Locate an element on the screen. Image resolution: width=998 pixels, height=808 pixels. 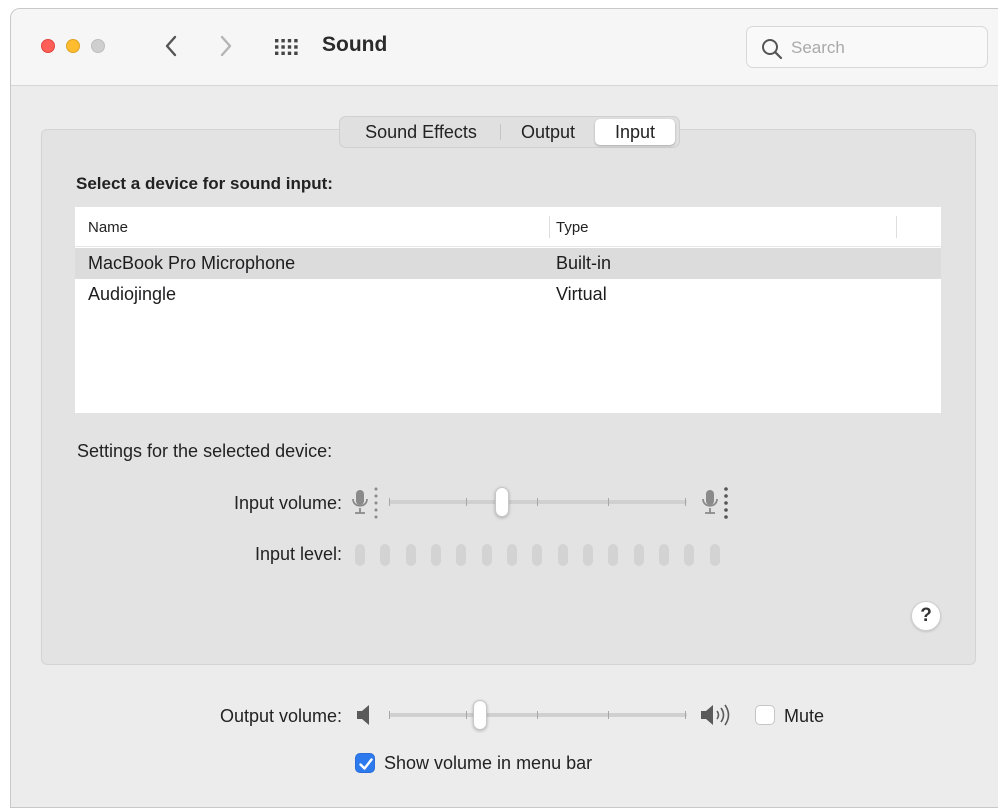
back-icon is located at coordinates (171, 46).